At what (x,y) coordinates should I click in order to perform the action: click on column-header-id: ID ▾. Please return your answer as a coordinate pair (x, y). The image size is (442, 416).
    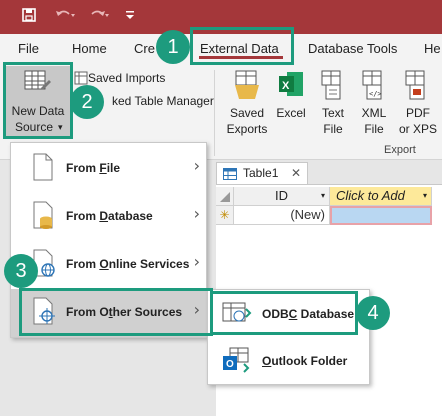
    Looking at the image, I should click on (282, 196).